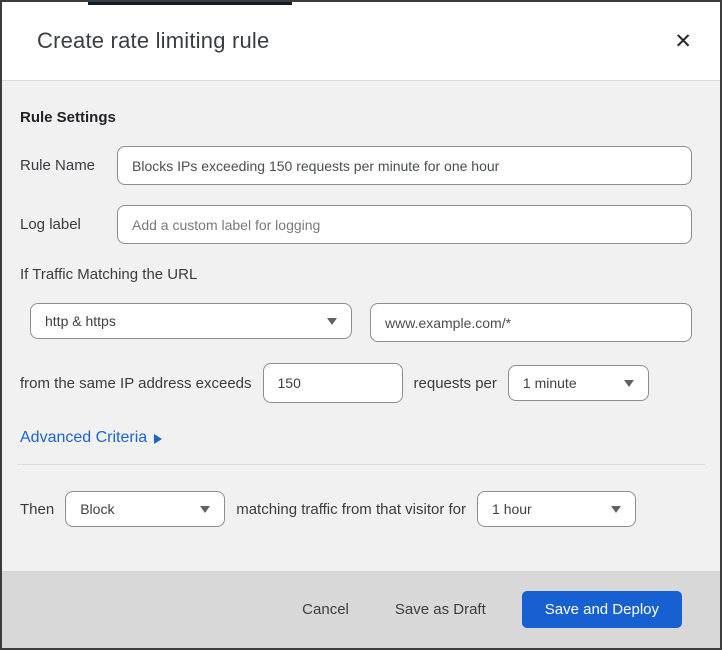 This screenshot has height=650, width=722. What do you see at coordinates (361, 322) in the screenshot?
I see `url-match-row: http & https` at bounding box center [361, 322].